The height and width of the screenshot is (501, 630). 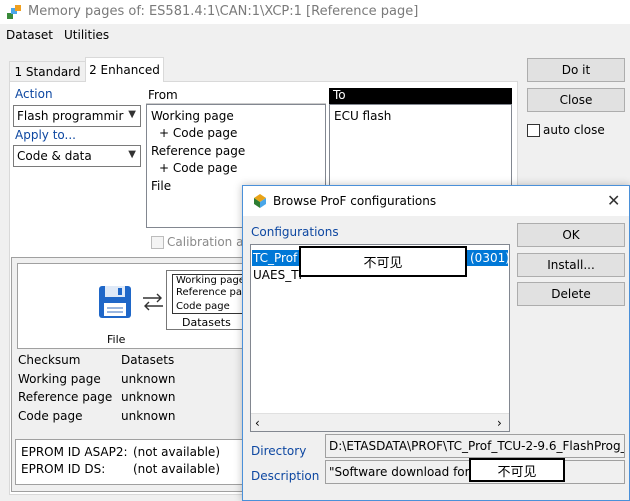 What do you see at coordinates (153, 302) in the screenshot?
I see `swap-arrows-icon` at bounding box center [153, 302].